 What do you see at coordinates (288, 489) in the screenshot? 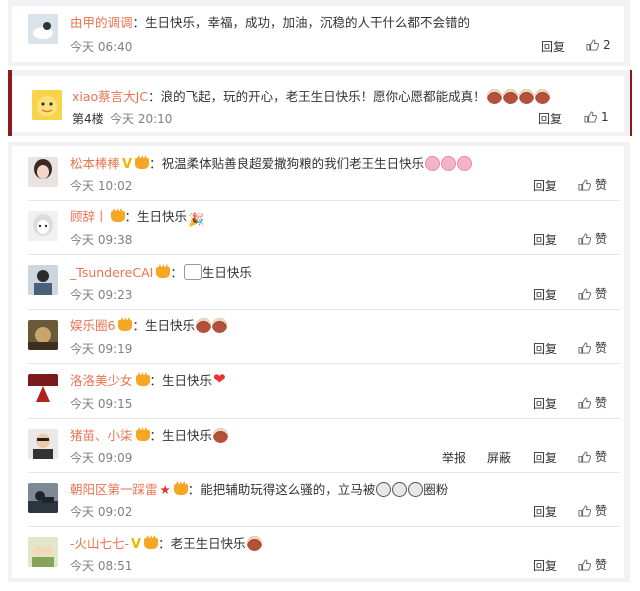
I see `comment-text: 能把辅助玩得这么骚的，立马被` at bounding box center [288, 489].